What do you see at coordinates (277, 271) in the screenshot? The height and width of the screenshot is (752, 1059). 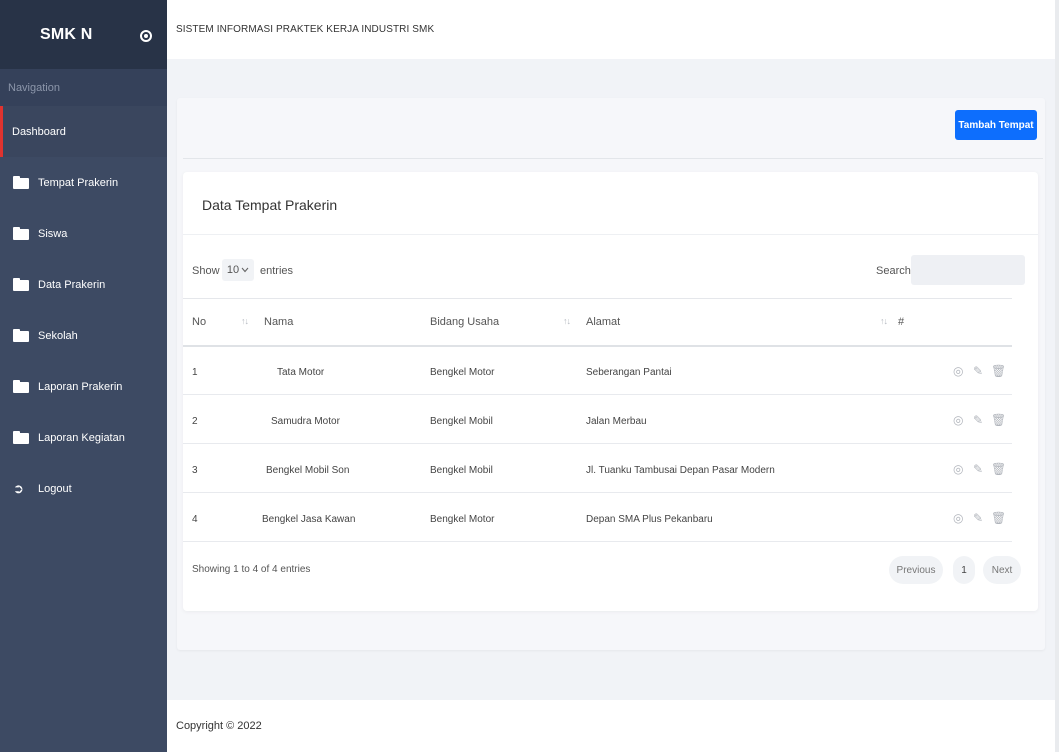 I see `entries-label: entries` at bounding box center [277, 271].